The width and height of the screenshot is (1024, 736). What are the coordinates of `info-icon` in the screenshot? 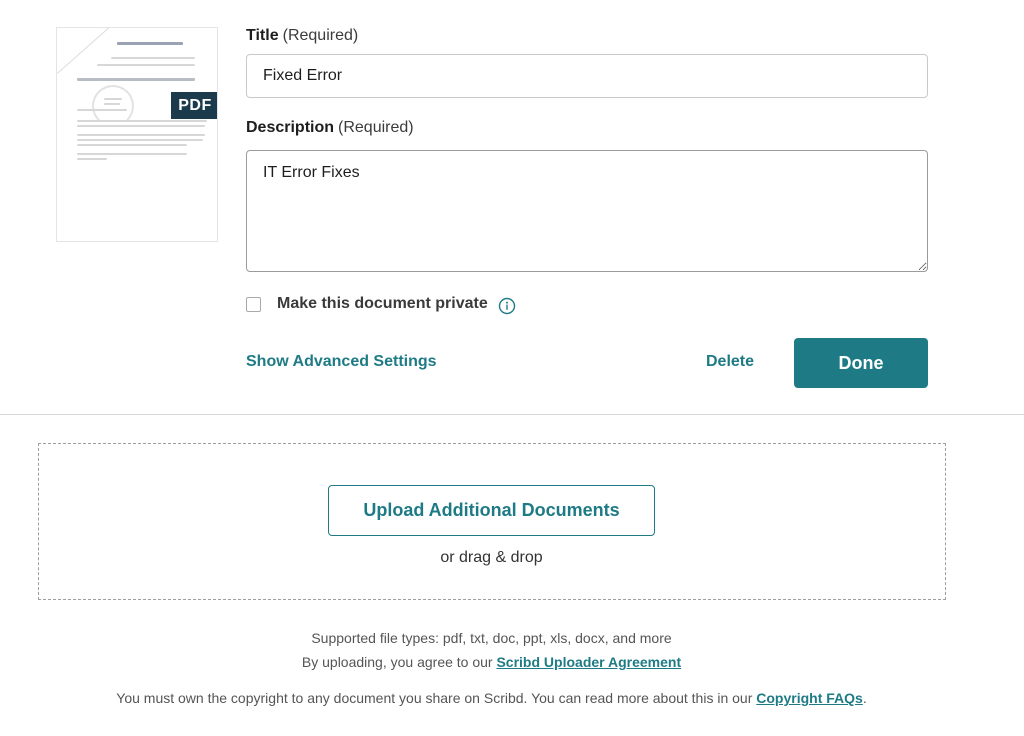 It's located at (507, 306).